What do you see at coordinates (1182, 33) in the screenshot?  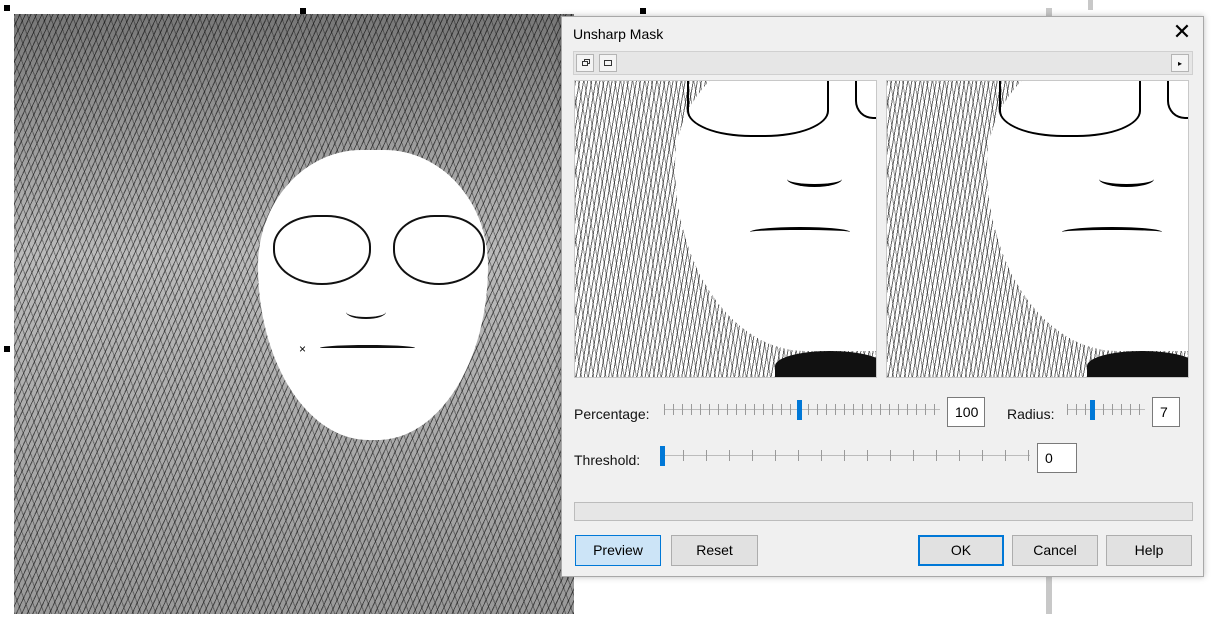 I see `close-icon: ✕` at bounding box center [1182, 33].